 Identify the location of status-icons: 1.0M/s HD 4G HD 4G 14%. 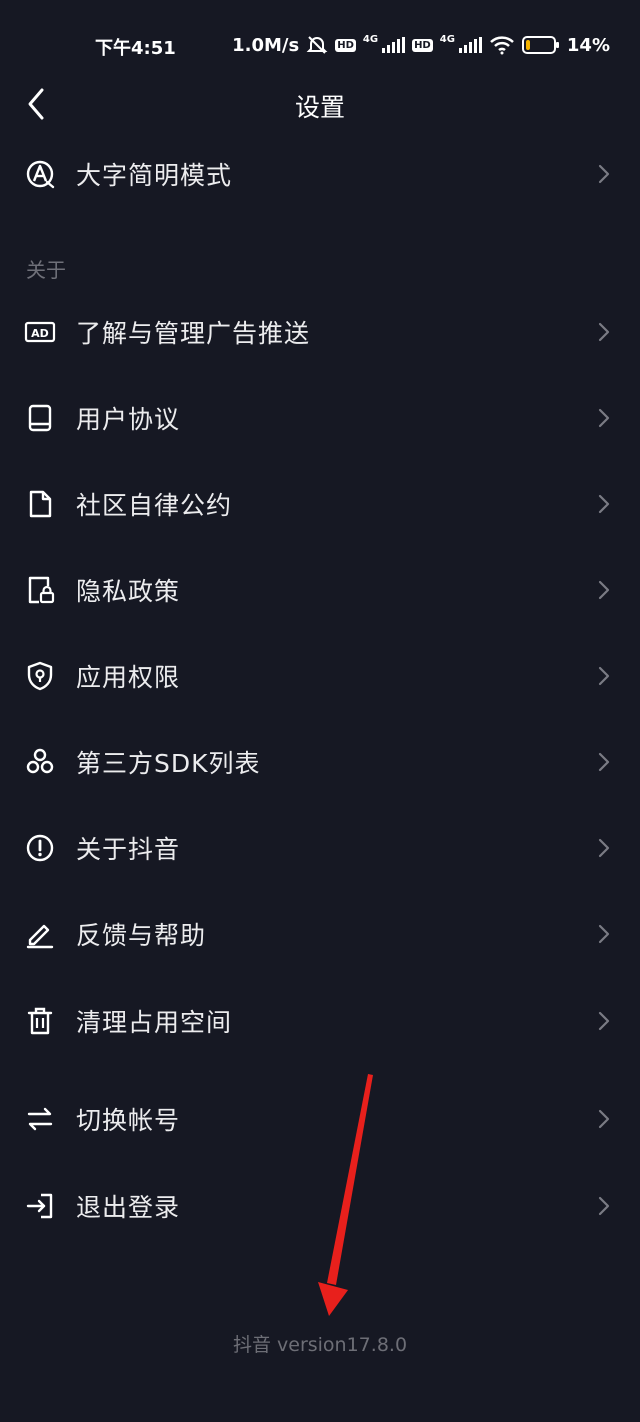
(421, 45).